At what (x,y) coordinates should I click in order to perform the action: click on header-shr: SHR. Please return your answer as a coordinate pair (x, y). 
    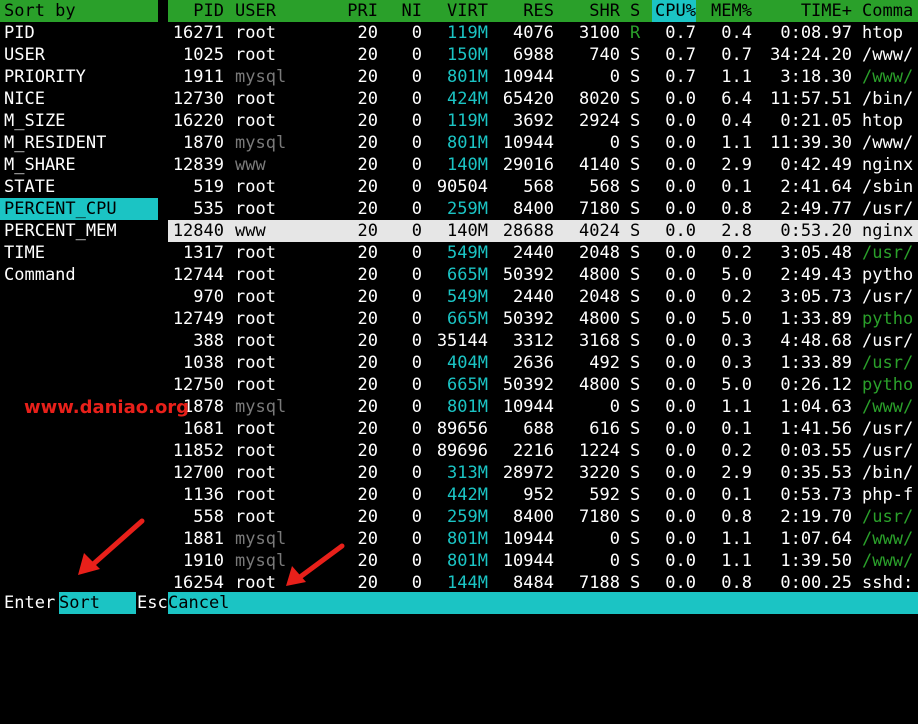
    Looking at the image, I should click on (592, 11).